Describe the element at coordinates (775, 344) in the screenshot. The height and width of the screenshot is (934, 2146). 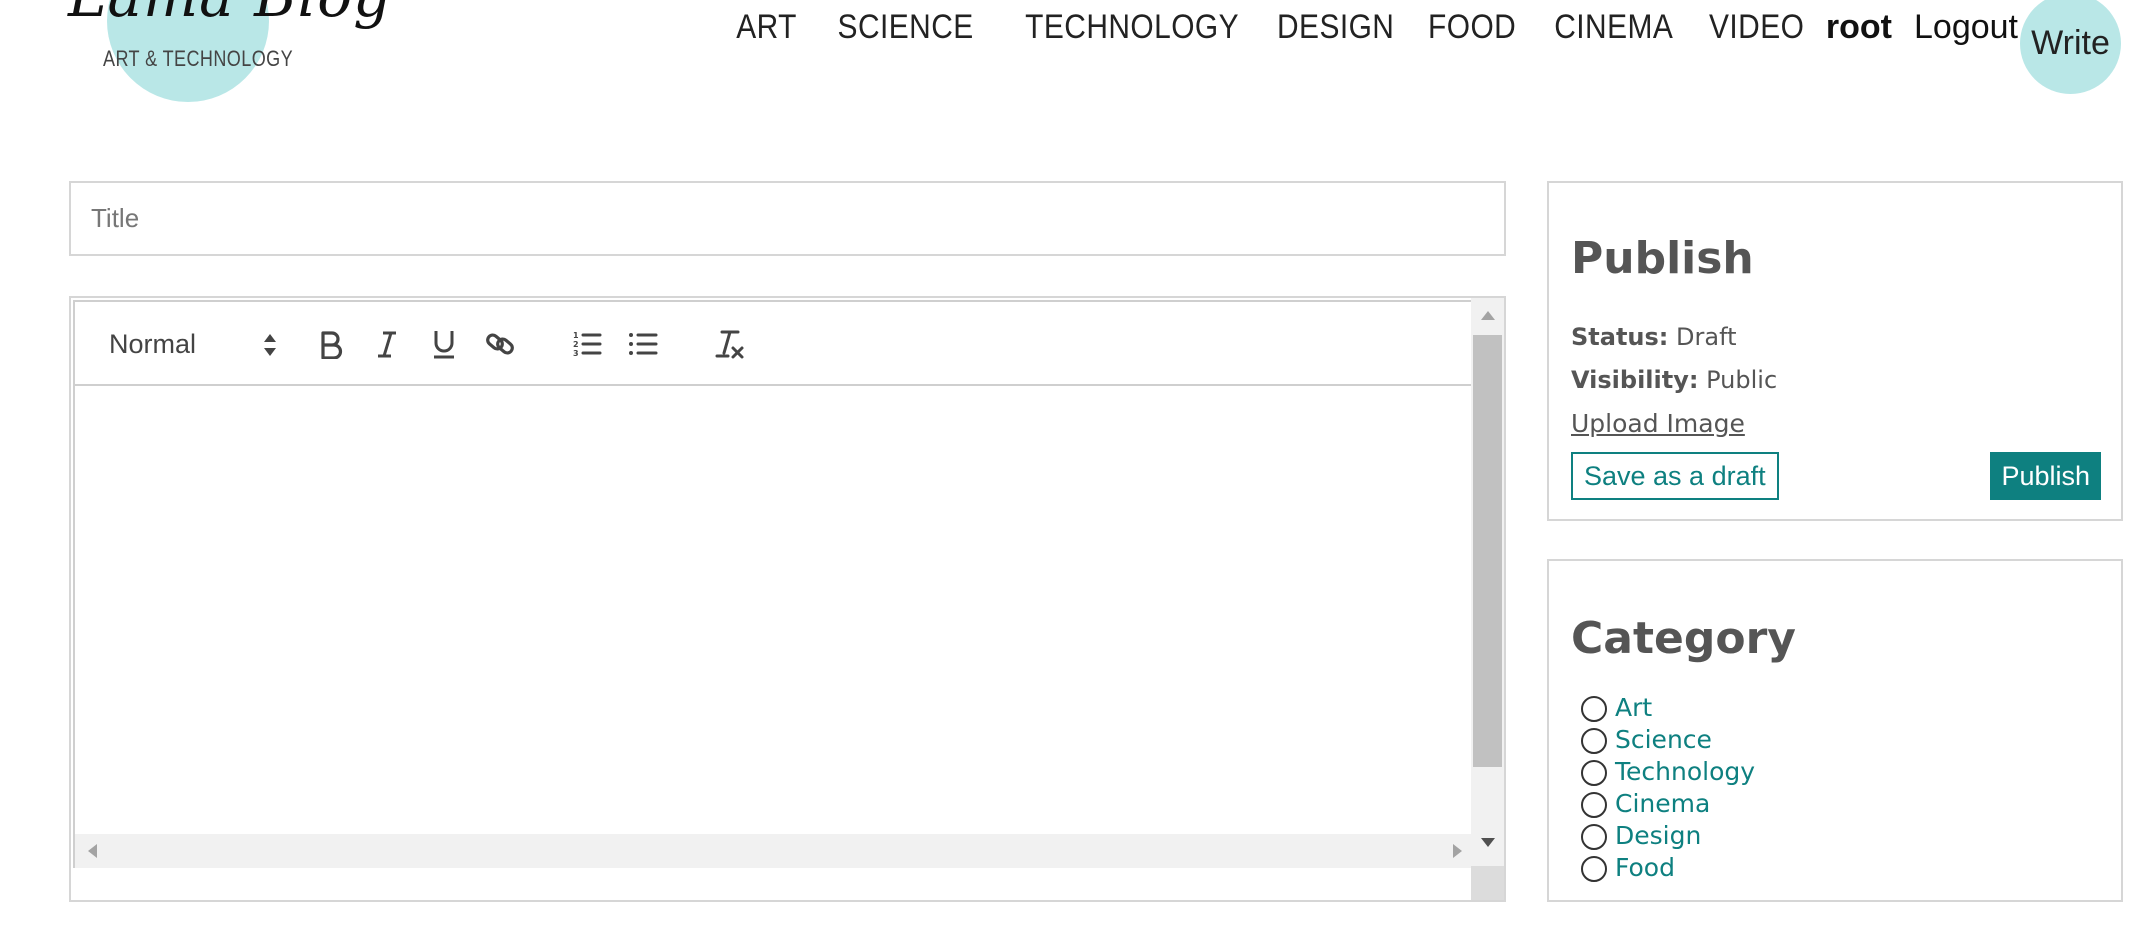
I see `editor-toolbar: Normal 1 2 3` at that location.